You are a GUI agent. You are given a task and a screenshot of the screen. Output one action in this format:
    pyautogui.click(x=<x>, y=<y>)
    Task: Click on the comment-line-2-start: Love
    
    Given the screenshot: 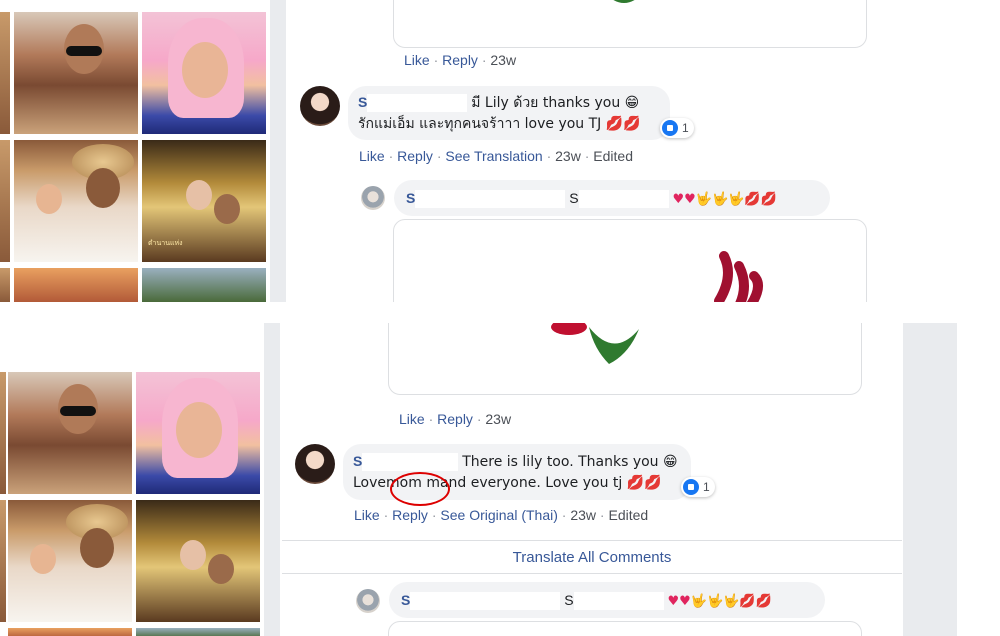 What is the action you would take?
    pyautogui.click(x=370, y=483)
    